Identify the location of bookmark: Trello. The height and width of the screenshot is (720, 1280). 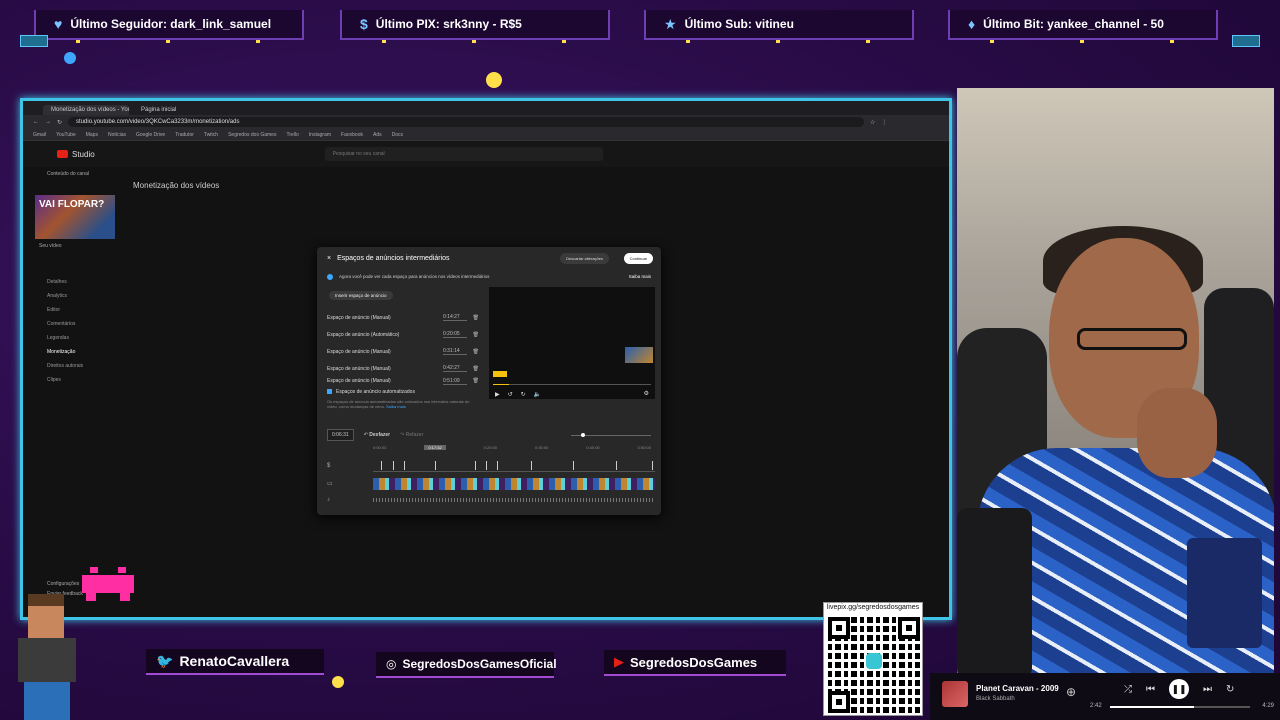
(292, 135).